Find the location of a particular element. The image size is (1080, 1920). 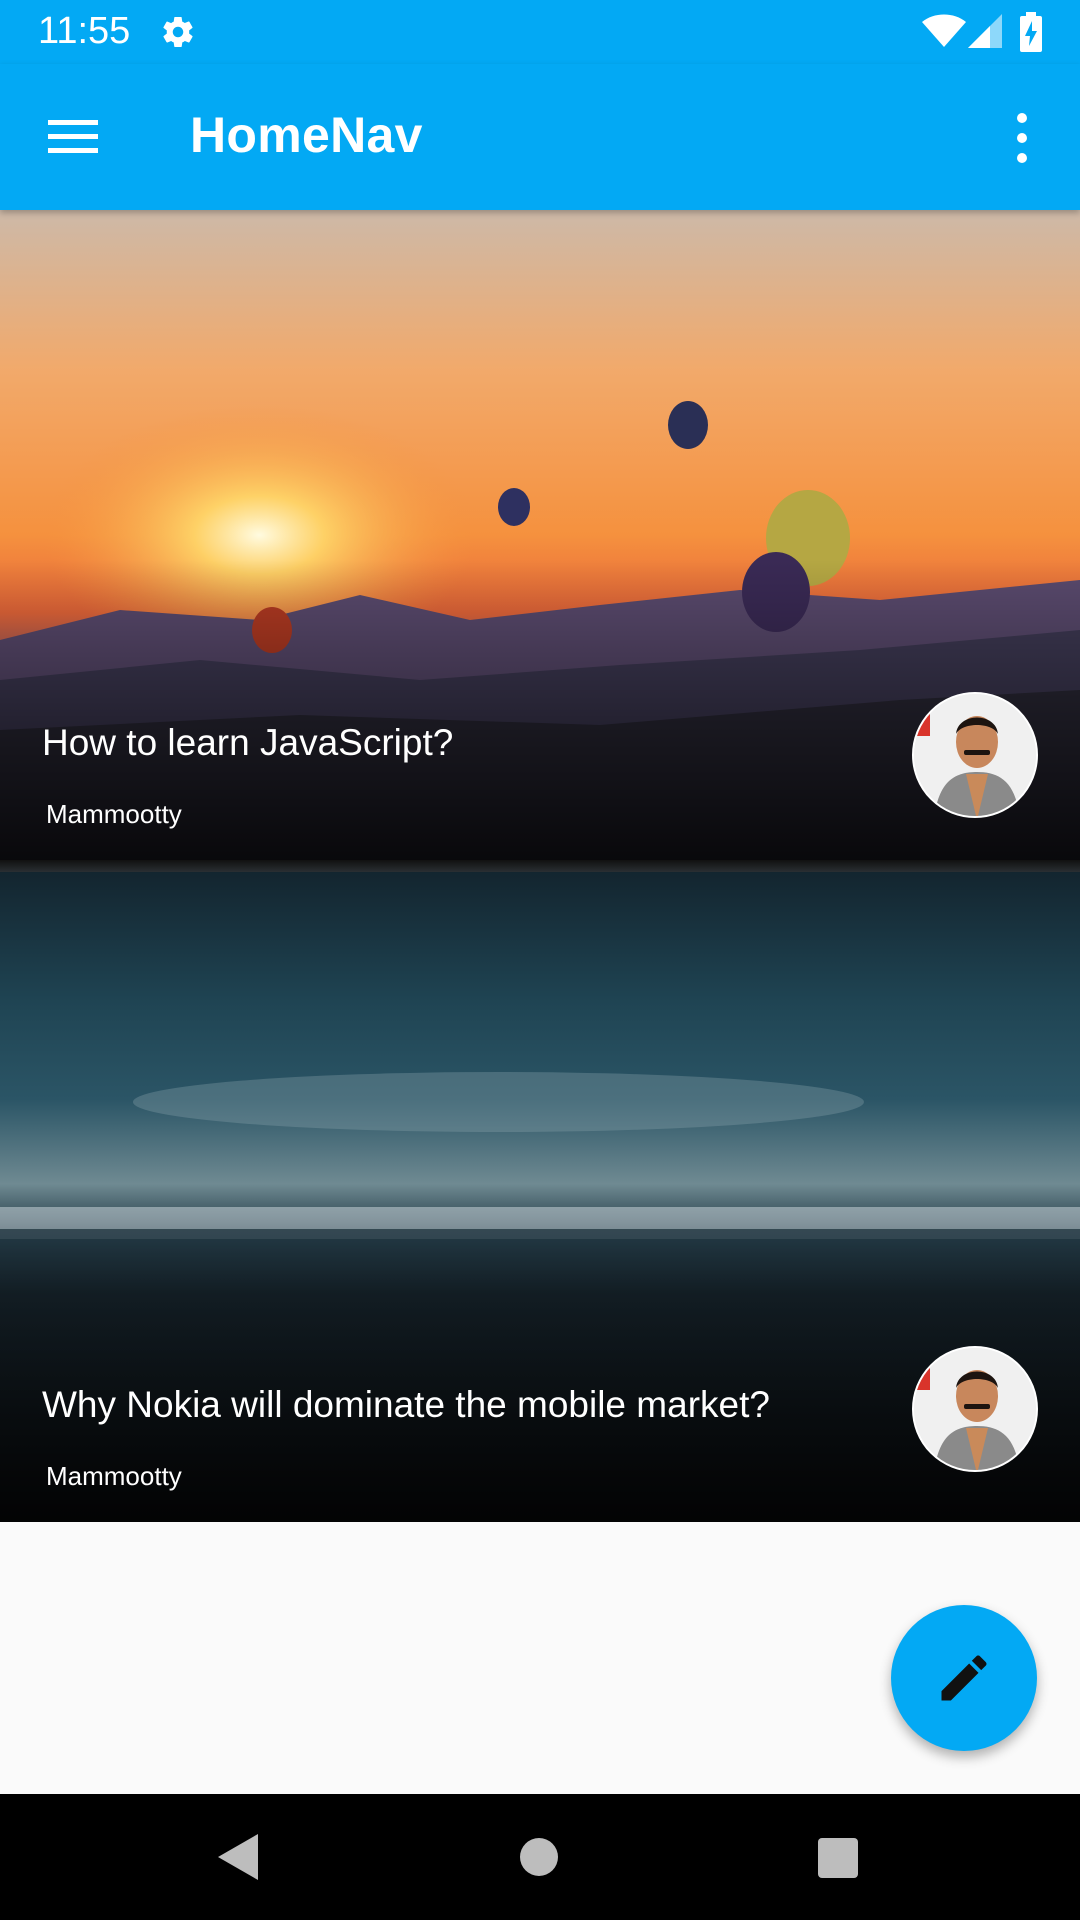

battery-charging-icon is located at coordinates (1031, 32).